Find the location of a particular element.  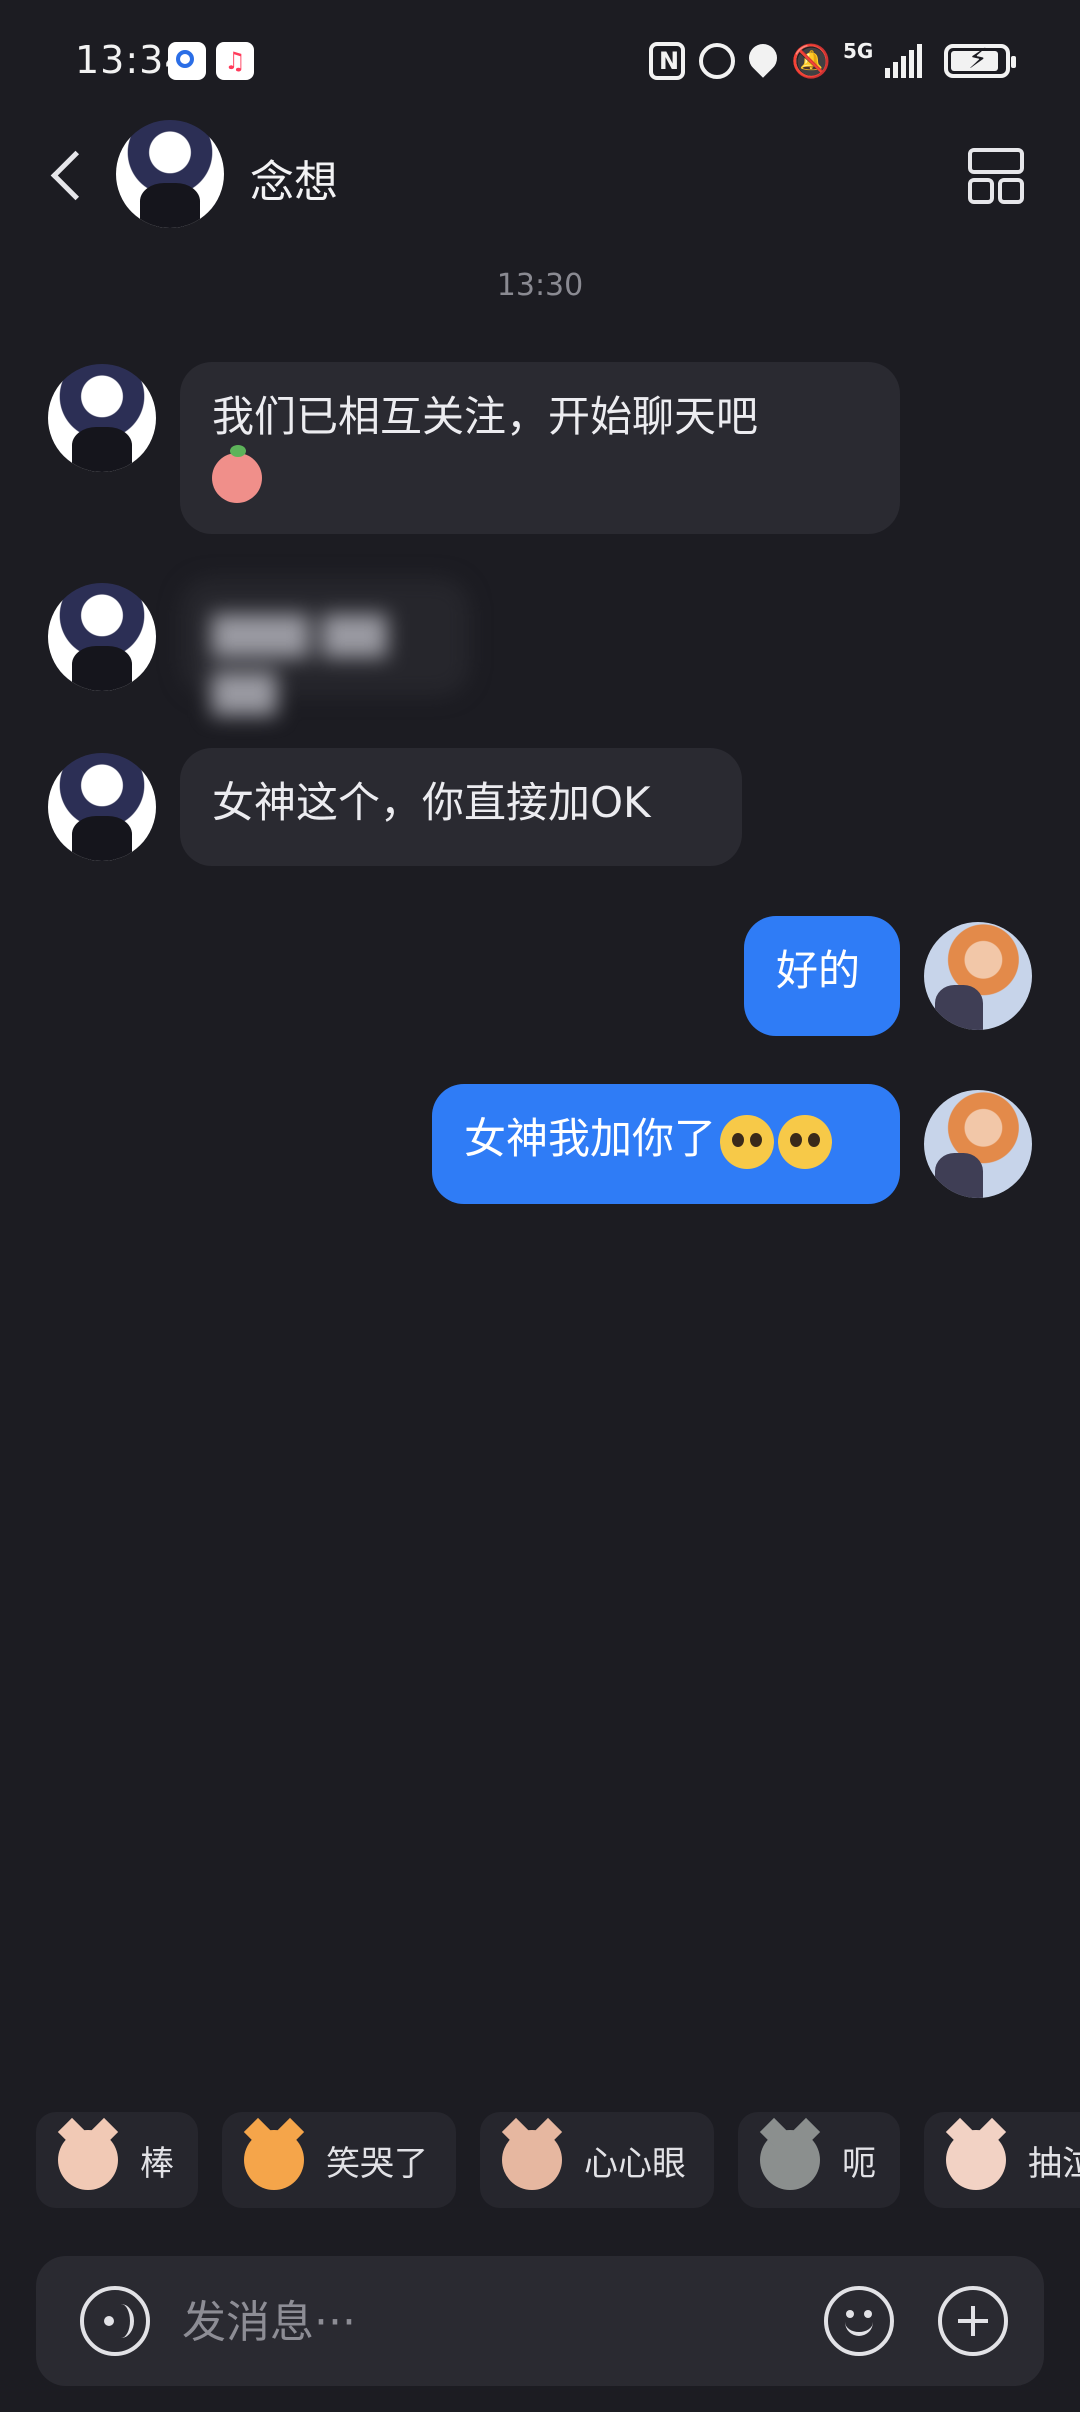

battery-charging-icon: ⚡ is located at coordinates (980, 60).